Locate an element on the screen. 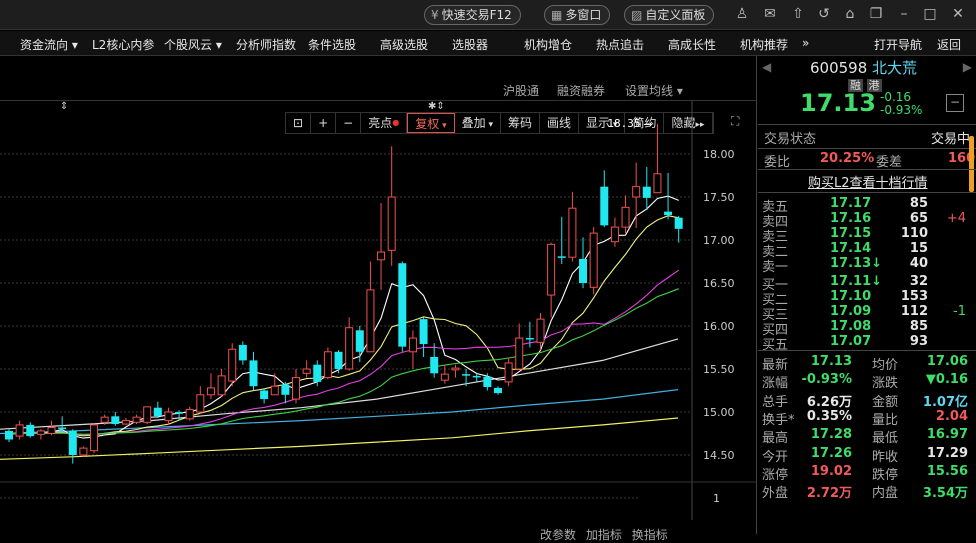 The height and width of the screenshot is (543, 976). stock-code: 600598 is located at coordinates (839, 68).